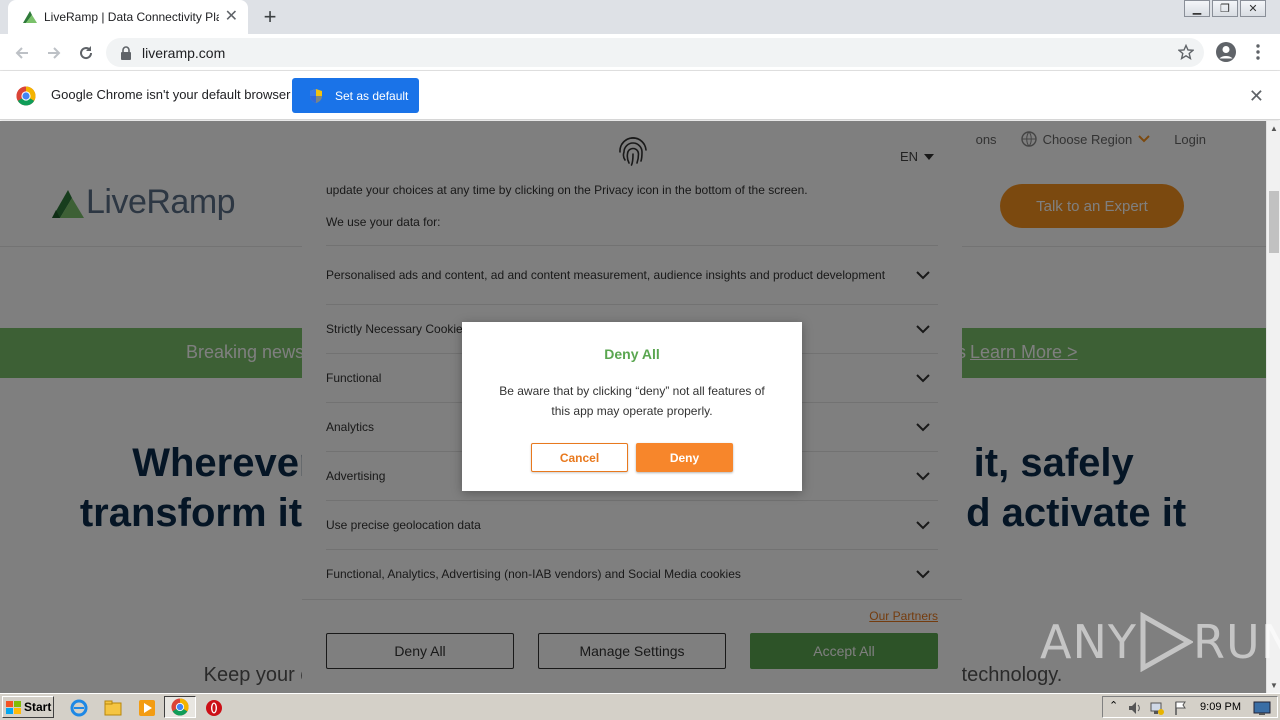 The image size is (1280, 720). I want to click on set-as-default-button: Set as default, so click(355, 95).